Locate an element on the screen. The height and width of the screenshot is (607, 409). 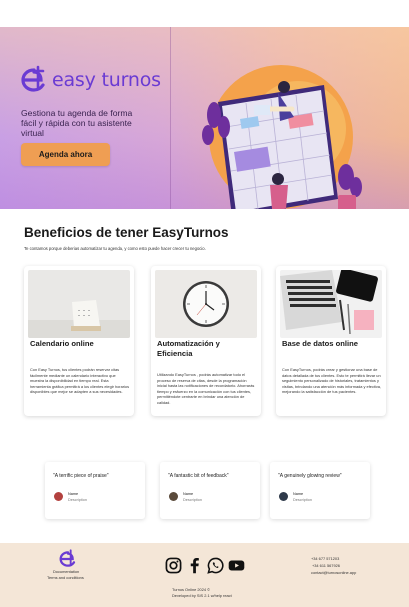
brand-name: easy turnos is located at coordinates (106, 80).